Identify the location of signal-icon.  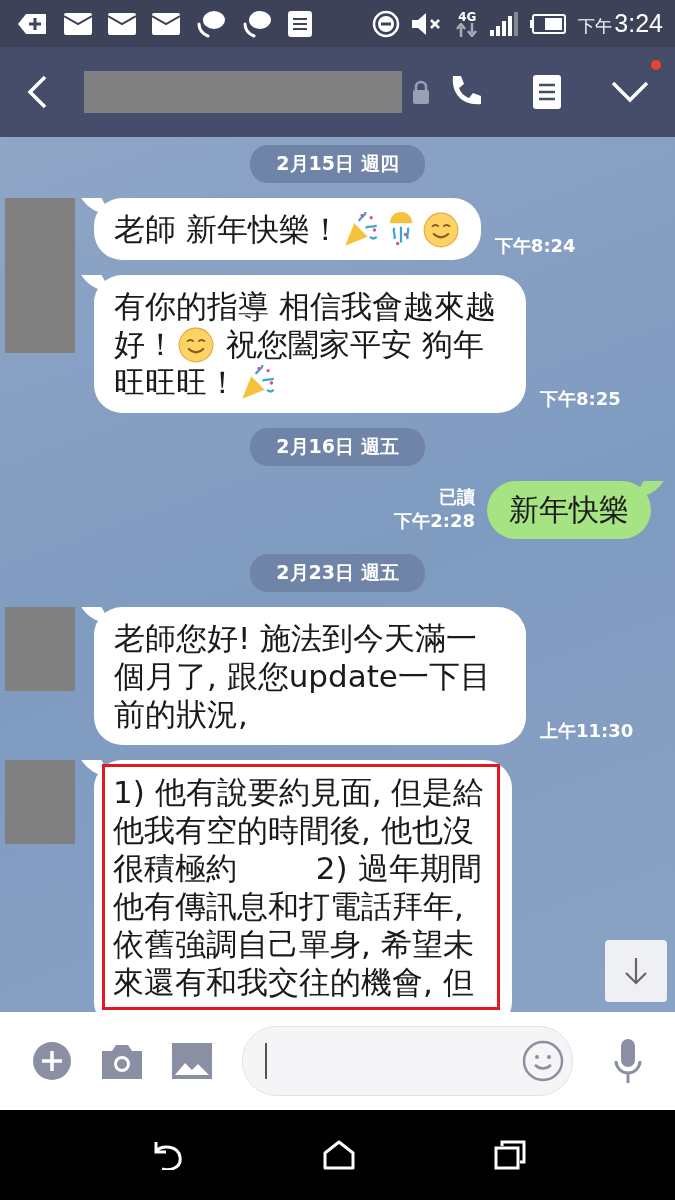
(504, 23).